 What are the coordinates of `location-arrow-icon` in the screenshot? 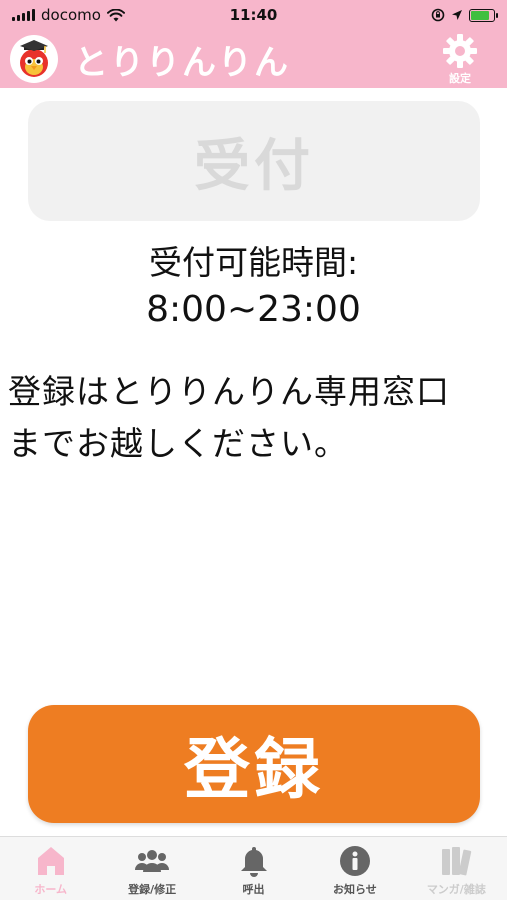 It's located at (457, 15).